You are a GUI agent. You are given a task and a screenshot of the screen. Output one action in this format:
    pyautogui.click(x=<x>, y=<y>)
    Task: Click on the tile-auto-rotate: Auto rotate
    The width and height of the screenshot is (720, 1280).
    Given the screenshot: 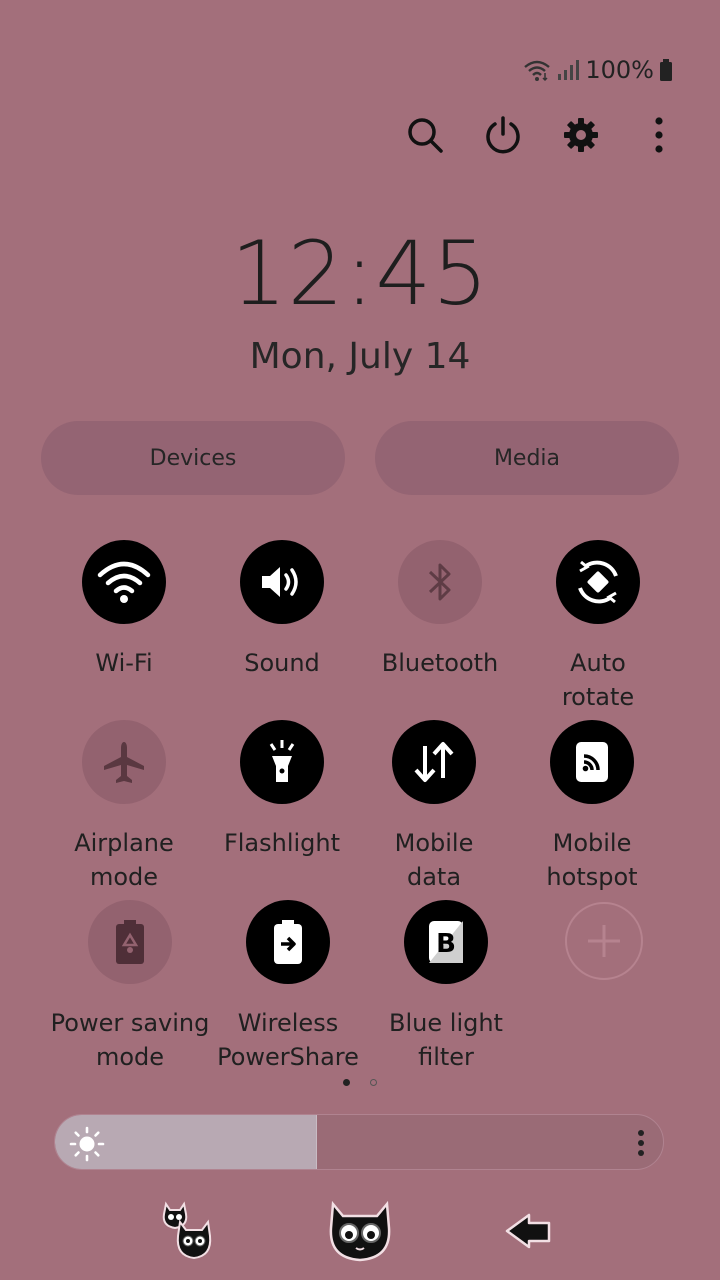 What is the action you would take?
    pyautogui.click(x=598, y=627)
    